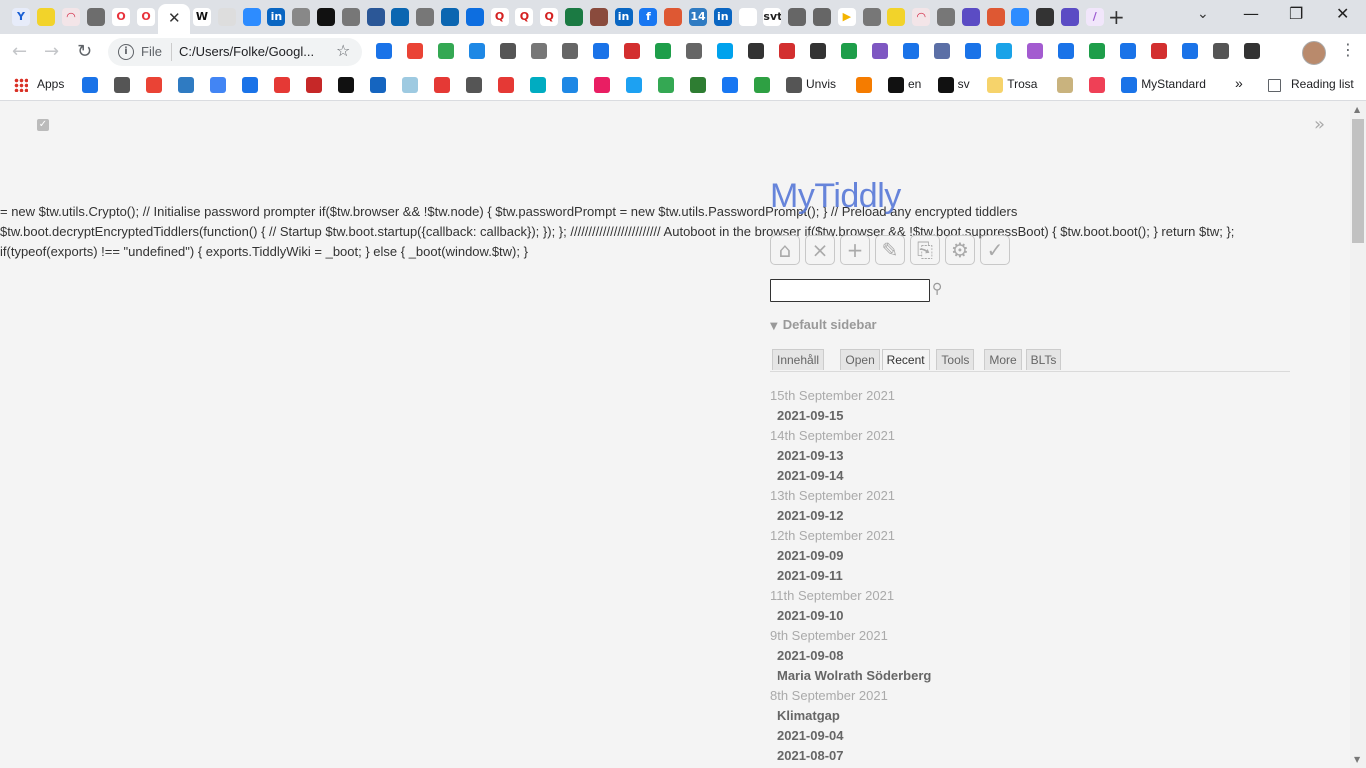 The image size is (1366, 768). Describe the element at coordinates (970, 716) in the screenshot. I see `recent-tiddler-link: Klimatgap` at that location.